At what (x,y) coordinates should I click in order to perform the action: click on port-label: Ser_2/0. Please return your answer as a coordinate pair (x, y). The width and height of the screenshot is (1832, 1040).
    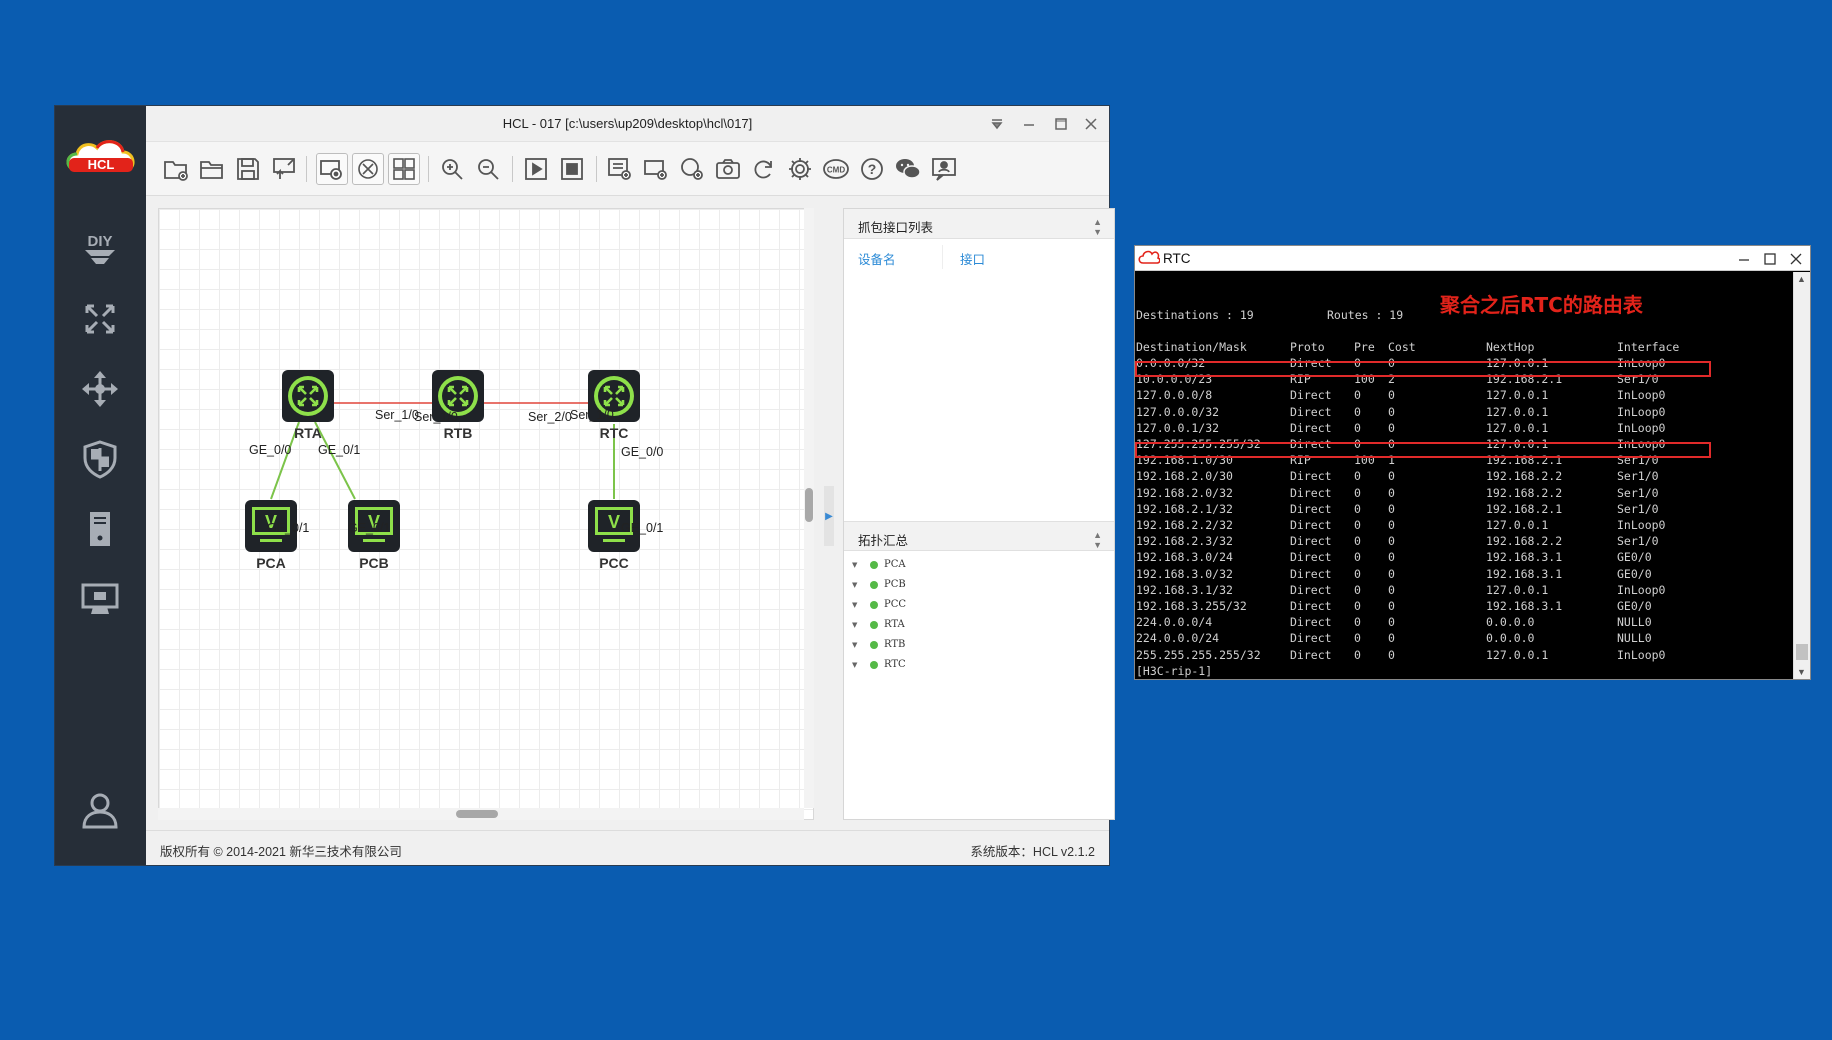
    Looking at the image, I should click on (550, 417).